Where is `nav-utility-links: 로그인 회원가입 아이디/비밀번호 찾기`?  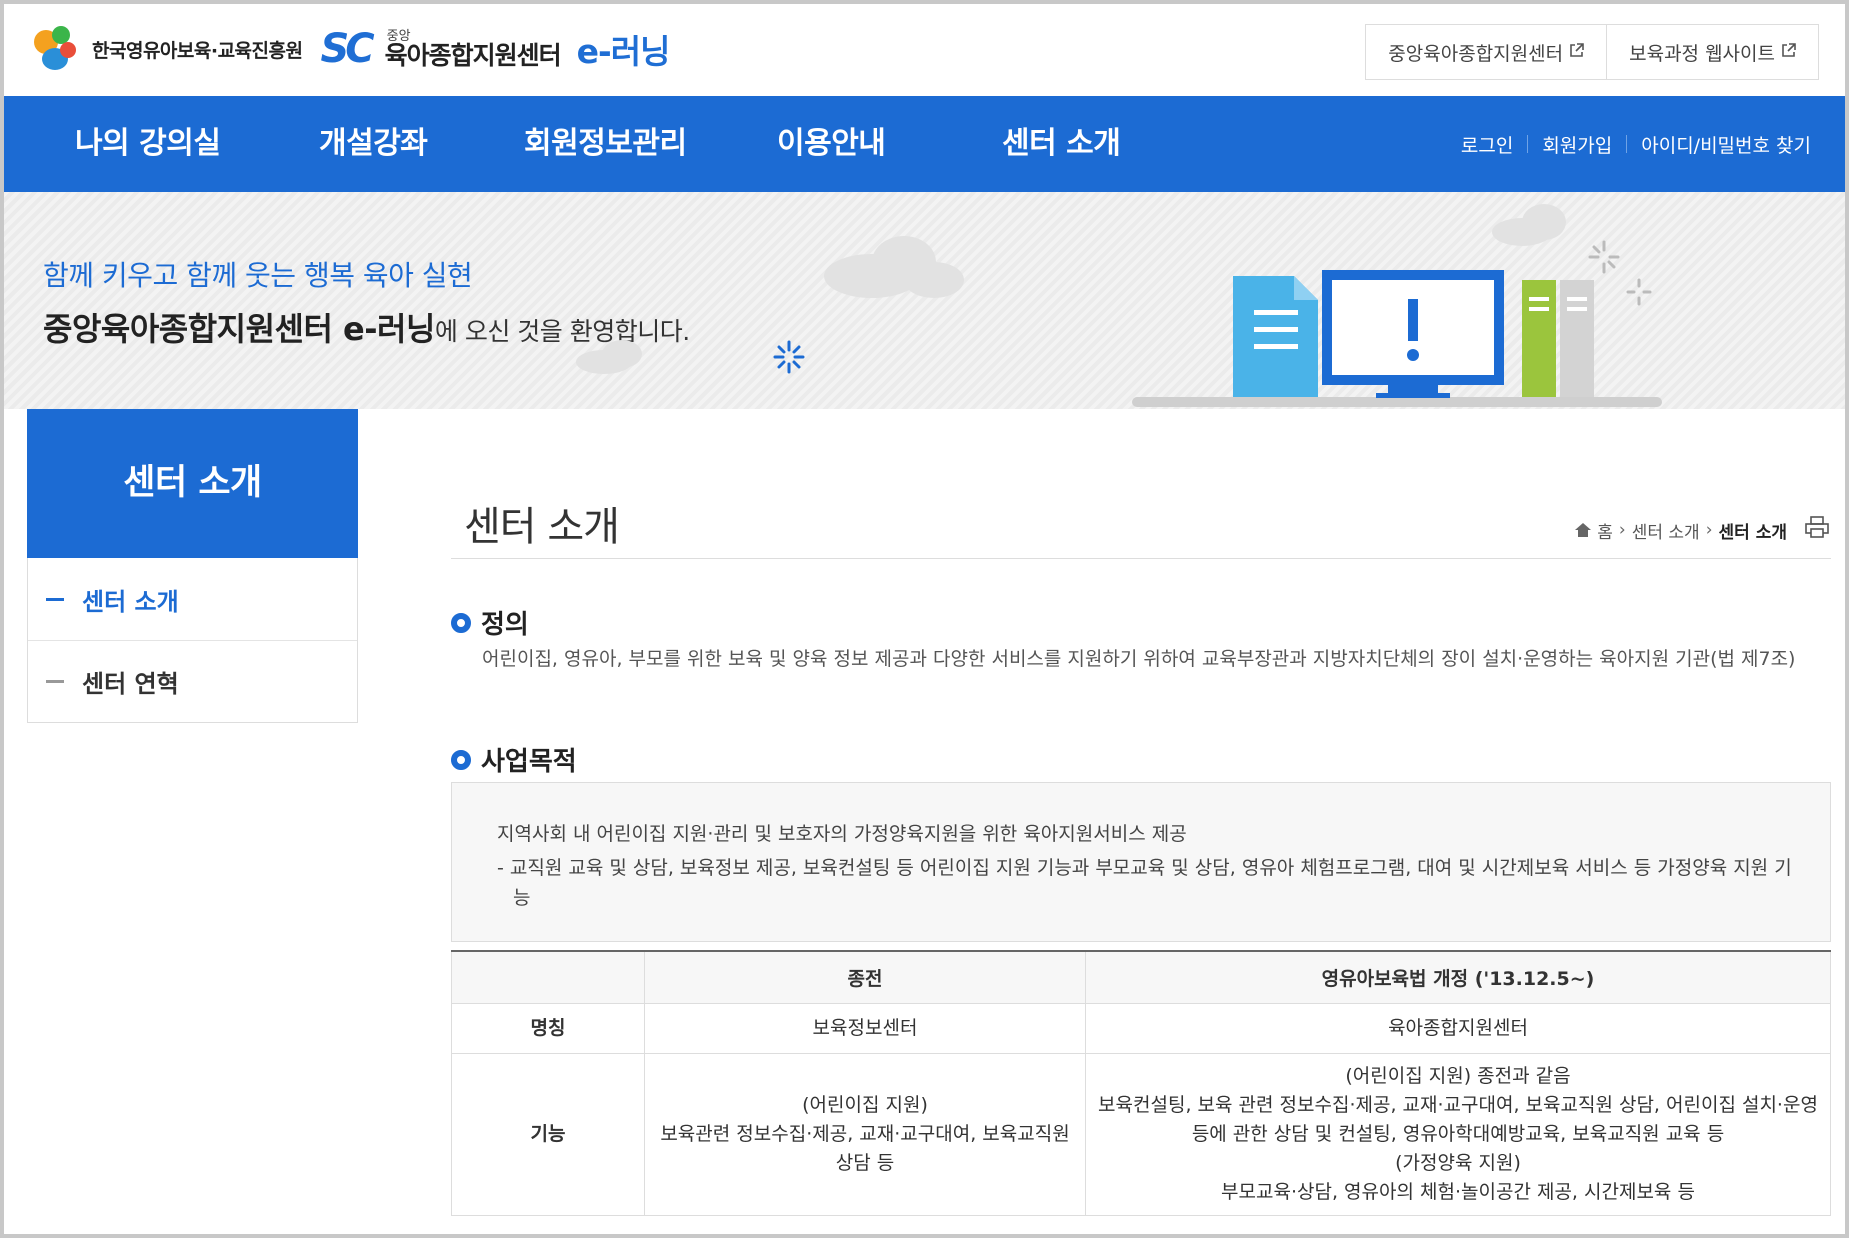 nav-utility-links: 로그인 회원가입 아이디/비밀번호 찾기 is located at coordinates (1636, 144).